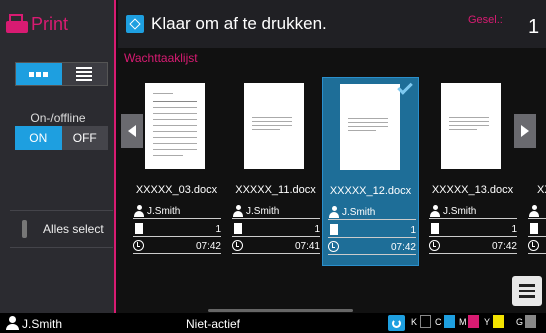  I want to click on list-icon, so click(84, 74).